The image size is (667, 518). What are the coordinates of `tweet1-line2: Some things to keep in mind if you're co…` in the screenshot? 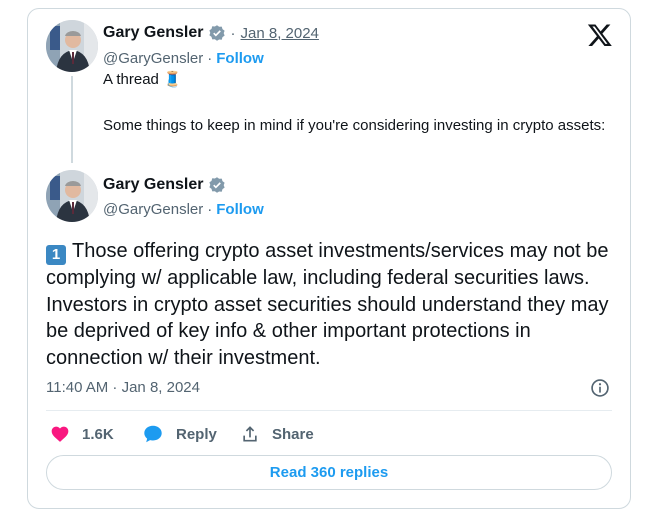 It's located at (354, 125).